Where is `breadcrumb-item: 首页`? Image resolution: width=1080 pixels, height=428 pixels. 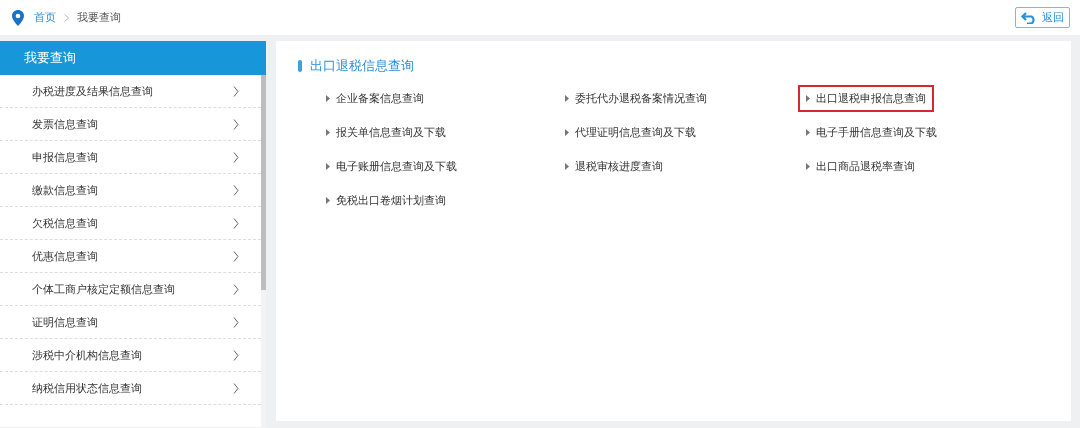 breadcrumb-item: 首页 is located at coordinates (45, 17).